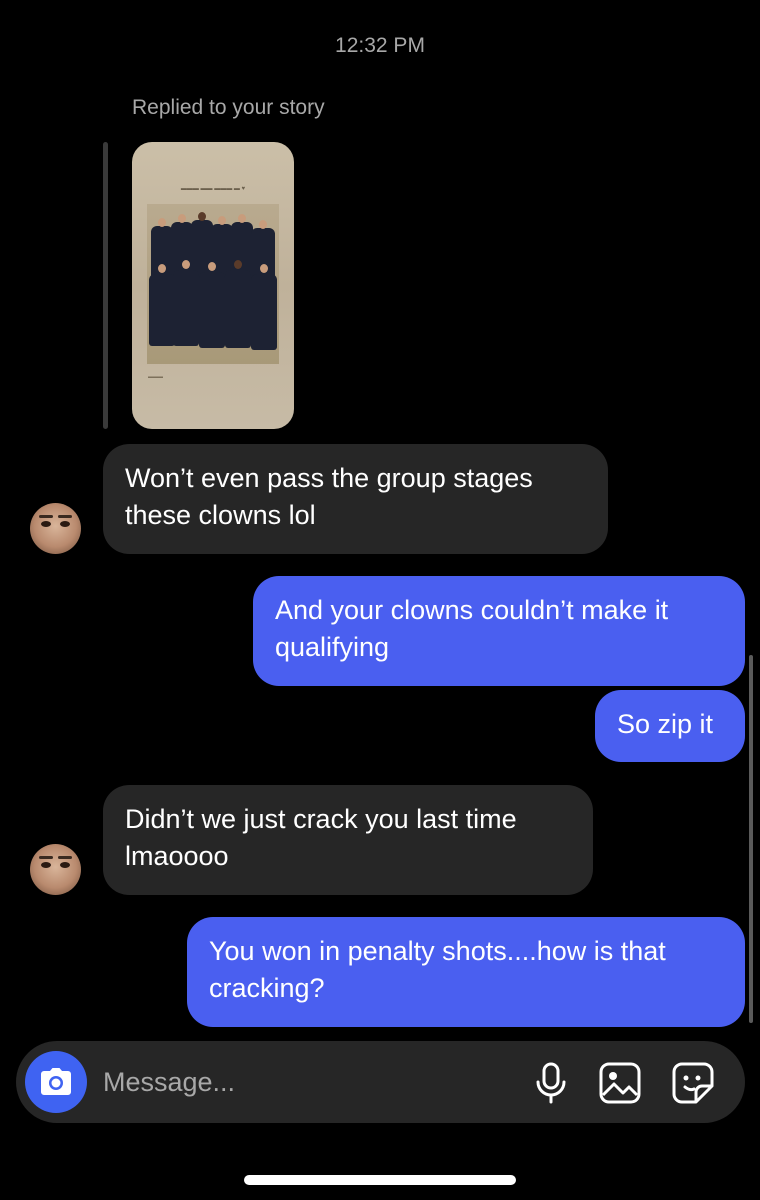 This screenshot has height=1200, width=760. Describe the element at coordinates (155, 377) in the screenshot. I see `story-footer-mark: ▬▬▬` at that location.